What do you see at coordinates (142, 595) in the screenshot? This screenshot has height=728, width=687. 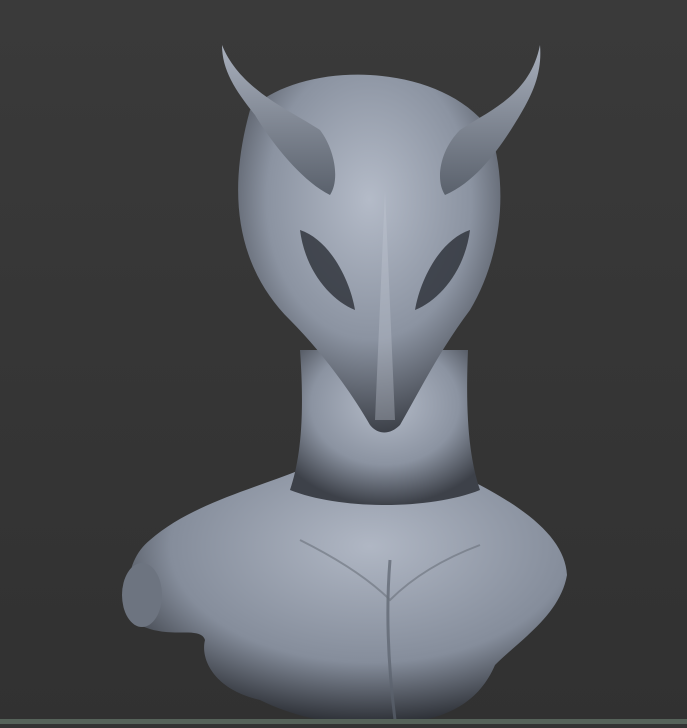 I see `shoulder-stump` at bounding box center [142, 595].